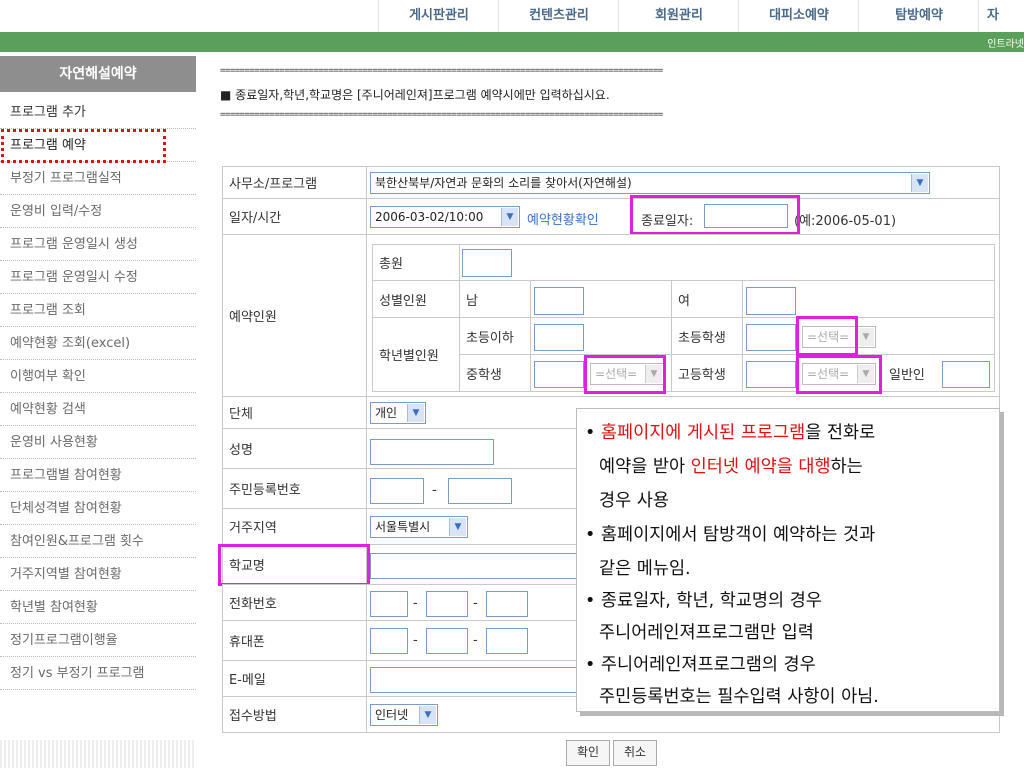 This screenshot has height=768, width=1024. I want to click on phone-label: 전화번호, so click(294, 602).